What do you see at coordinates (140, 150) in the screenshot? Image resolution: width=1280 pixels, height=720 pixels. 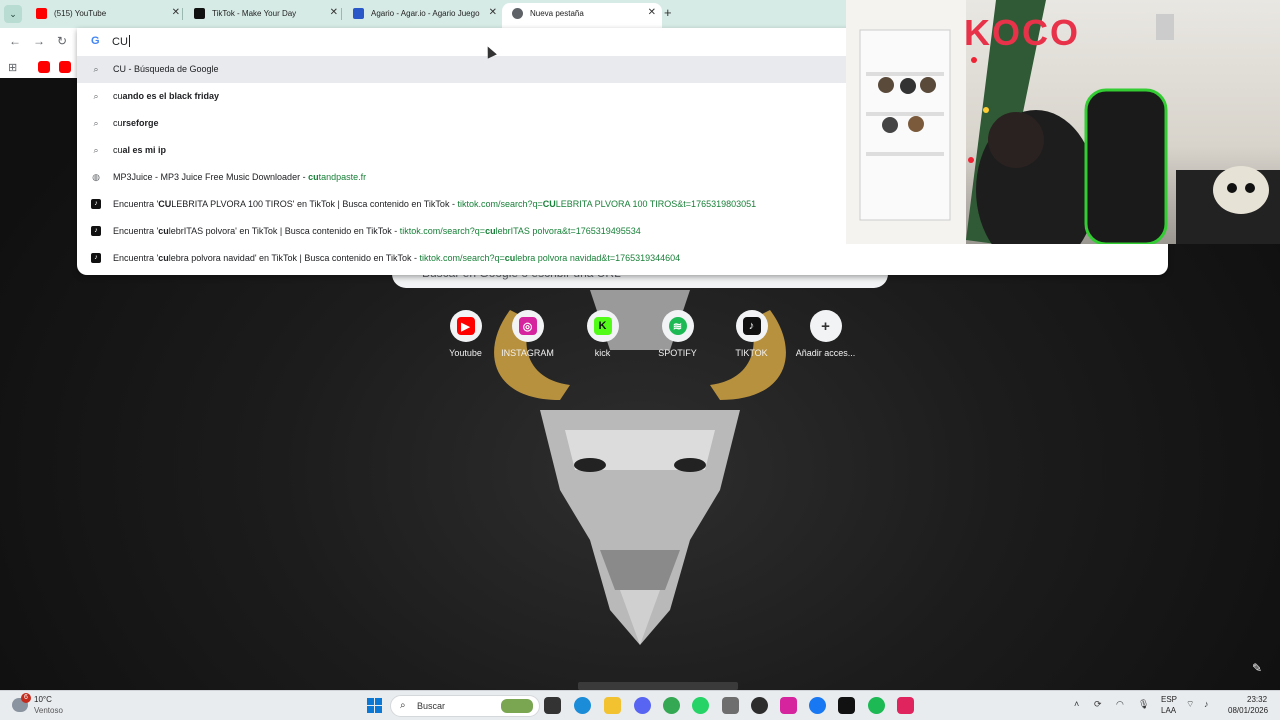 I see `suggestion-text: cual es mi ip` at bounding box center [140, 150].